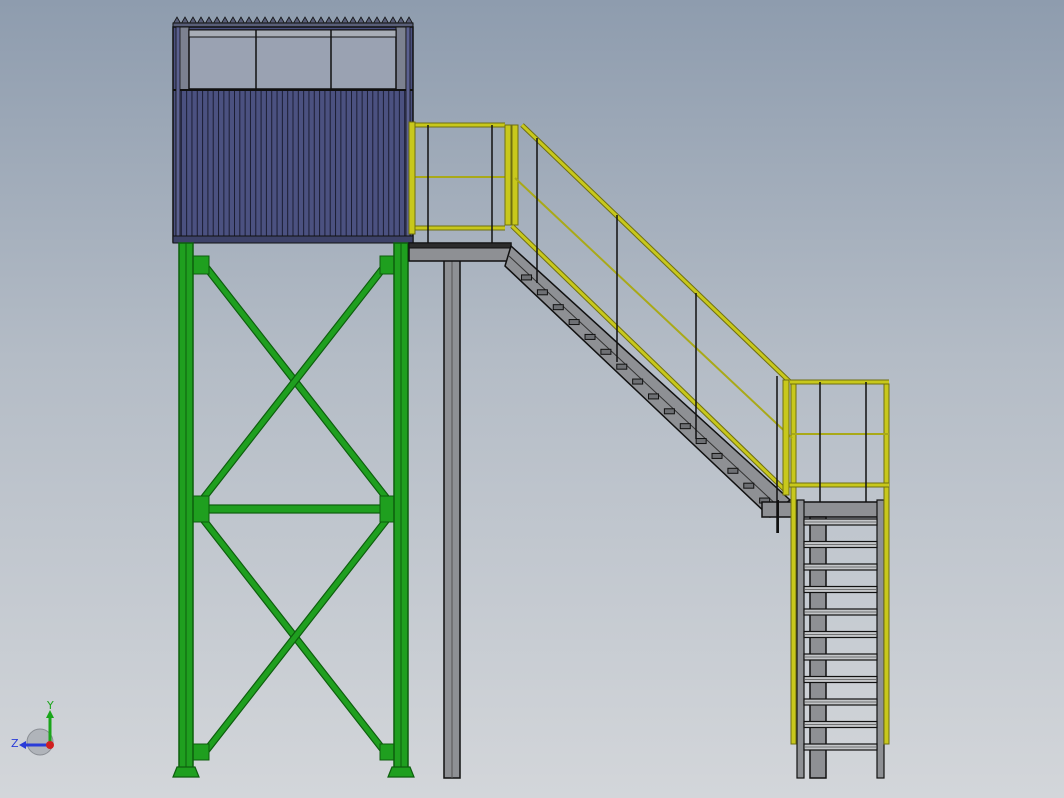 The image size is (1064, 798). I want to click on triad-y-label: Y, so click(50, 705).